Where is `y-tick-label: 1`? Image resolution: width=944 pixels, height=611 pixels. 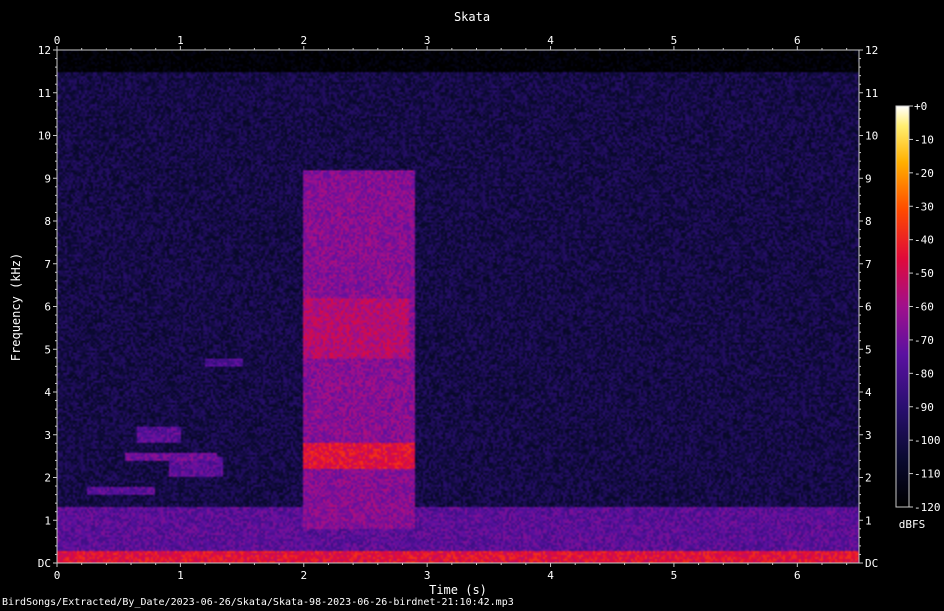
y-tick-label: 1 is located at coordinates (47, 520).